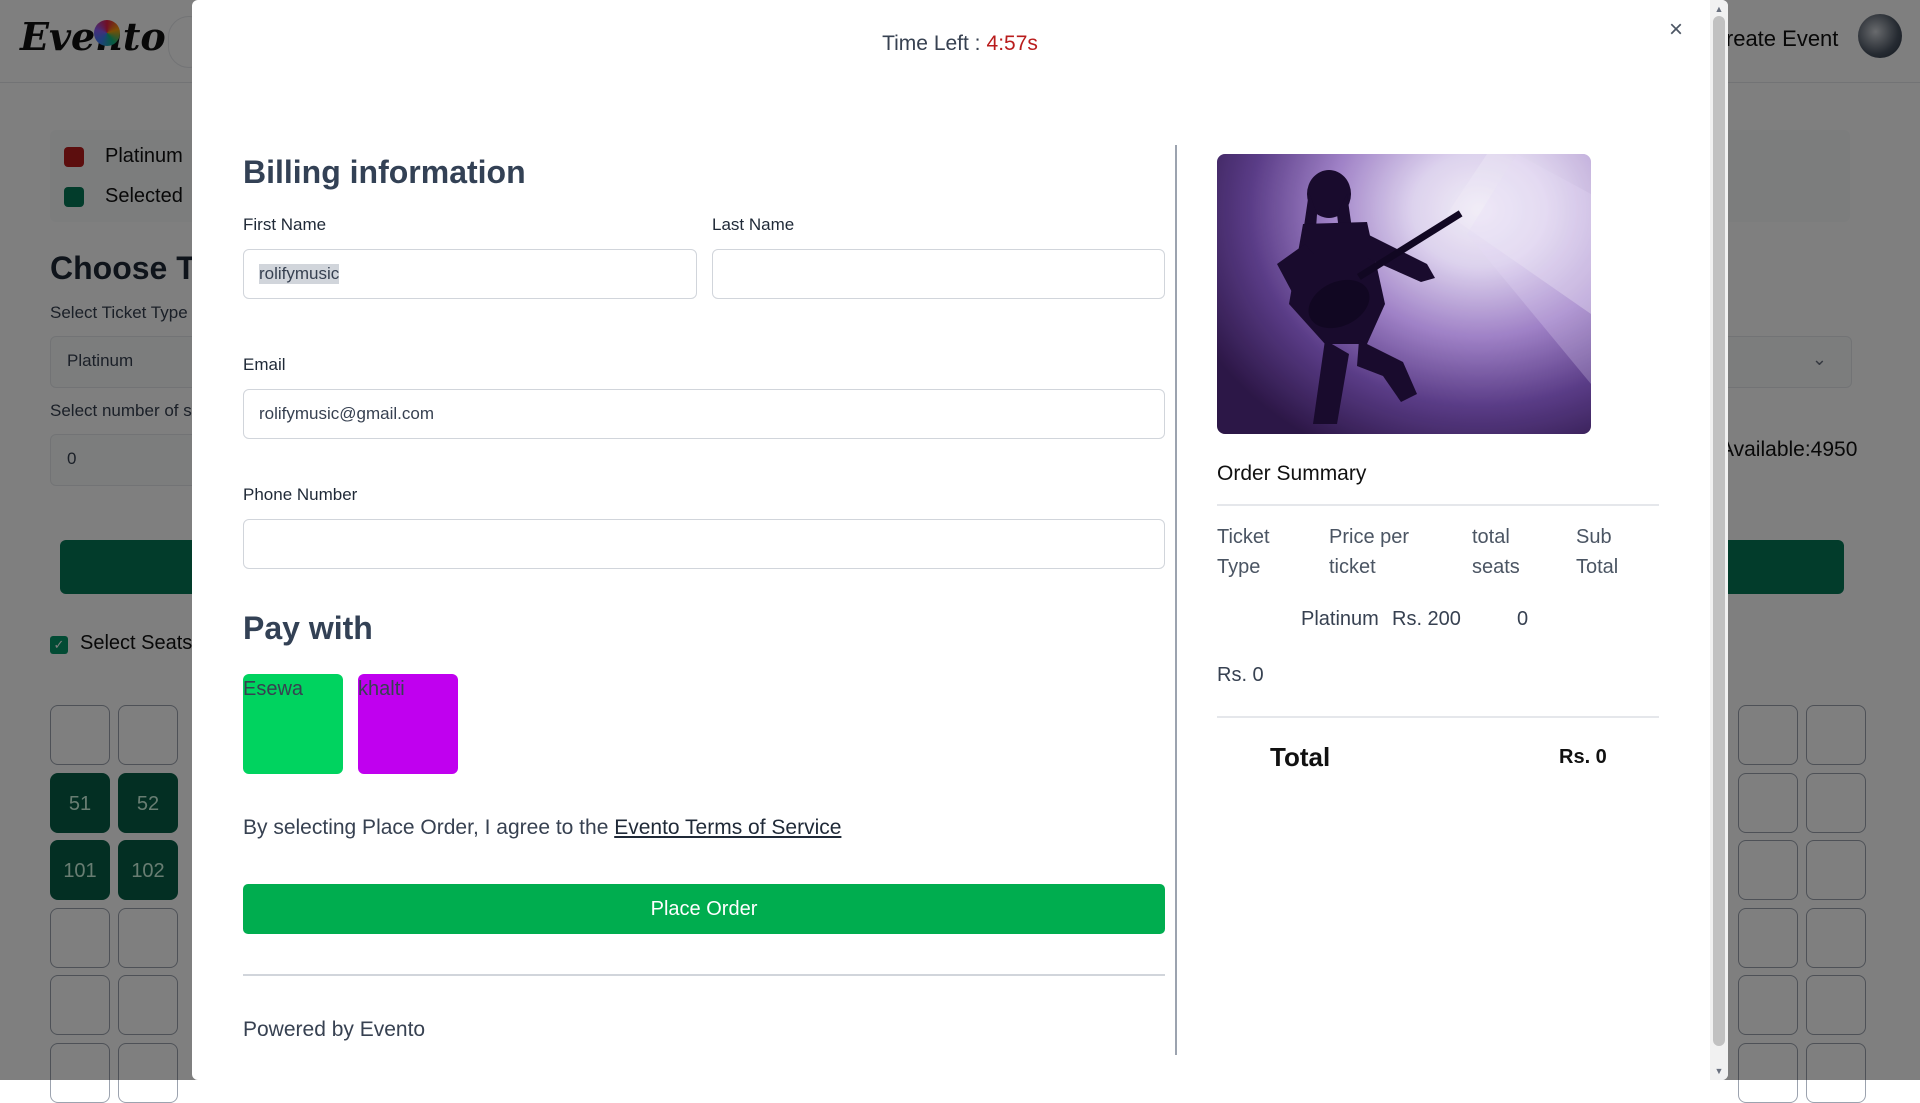 This screenshot has height=1103, width=1920. I want to click on header-sub-total: Sub Total, so click(1597, 552).